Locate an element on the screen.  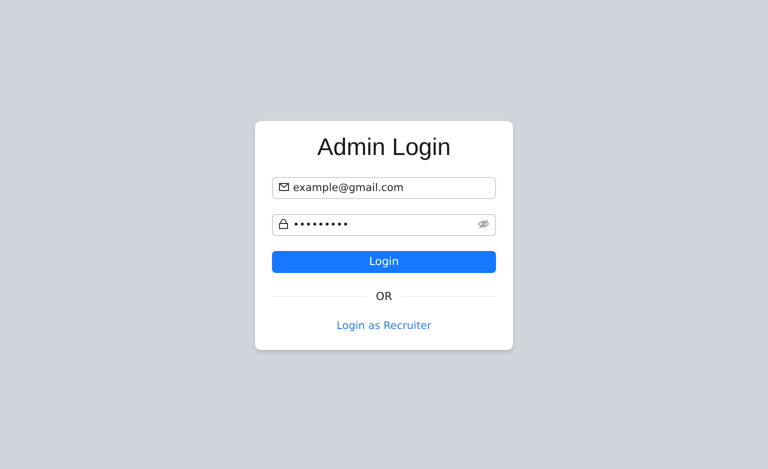
login-title: Admin Login is located at coordinates (384, 148).